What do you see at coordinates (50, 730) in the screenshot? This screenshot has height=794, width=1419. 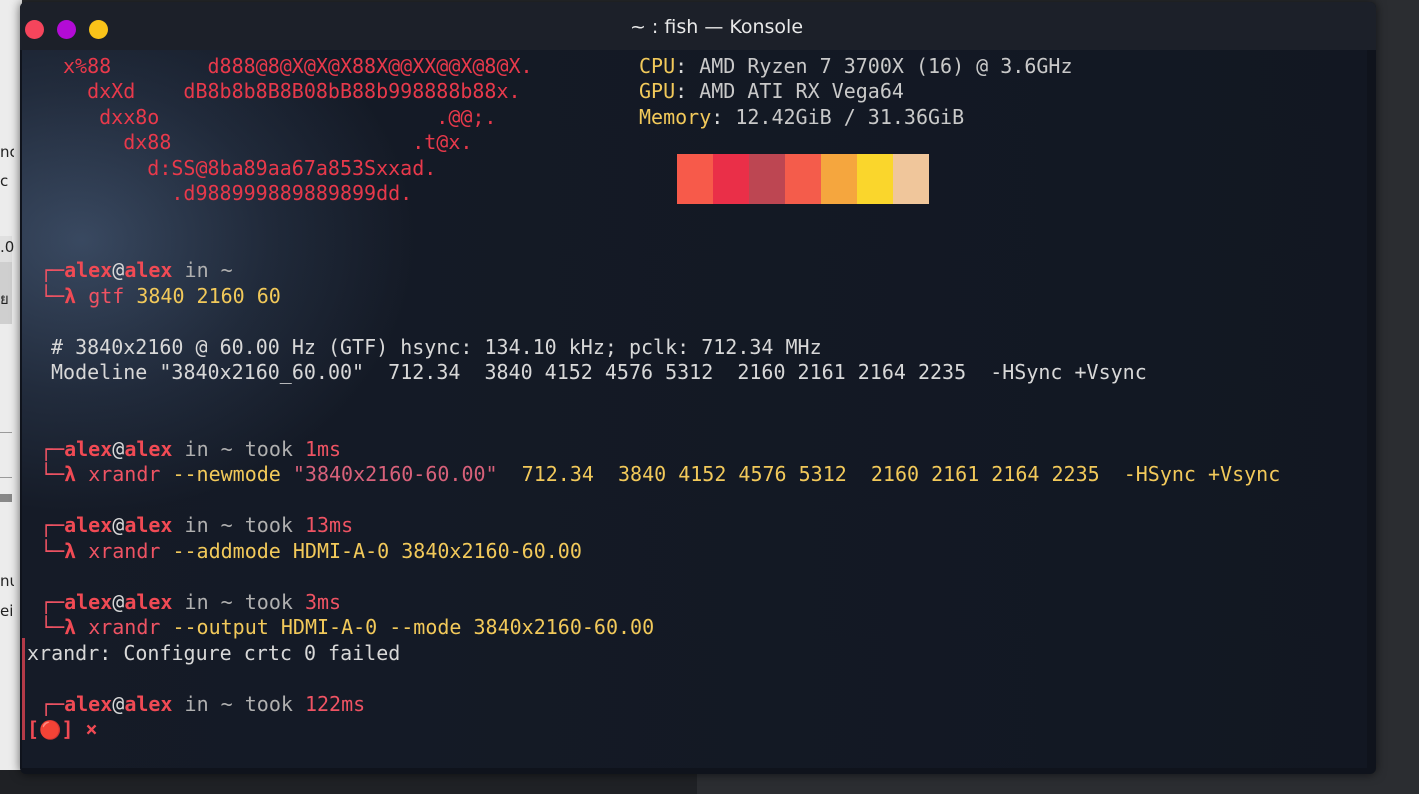 I see `error-status-icon: 🔴` at bounding box center [50, 730].